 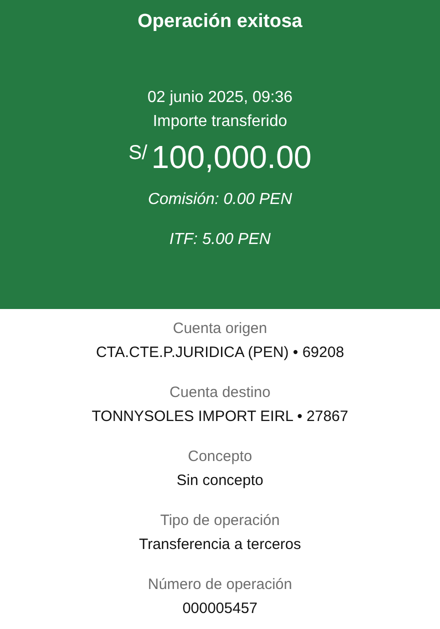 I want to click on currency-symbol: S/, so click(x=138, y=153).